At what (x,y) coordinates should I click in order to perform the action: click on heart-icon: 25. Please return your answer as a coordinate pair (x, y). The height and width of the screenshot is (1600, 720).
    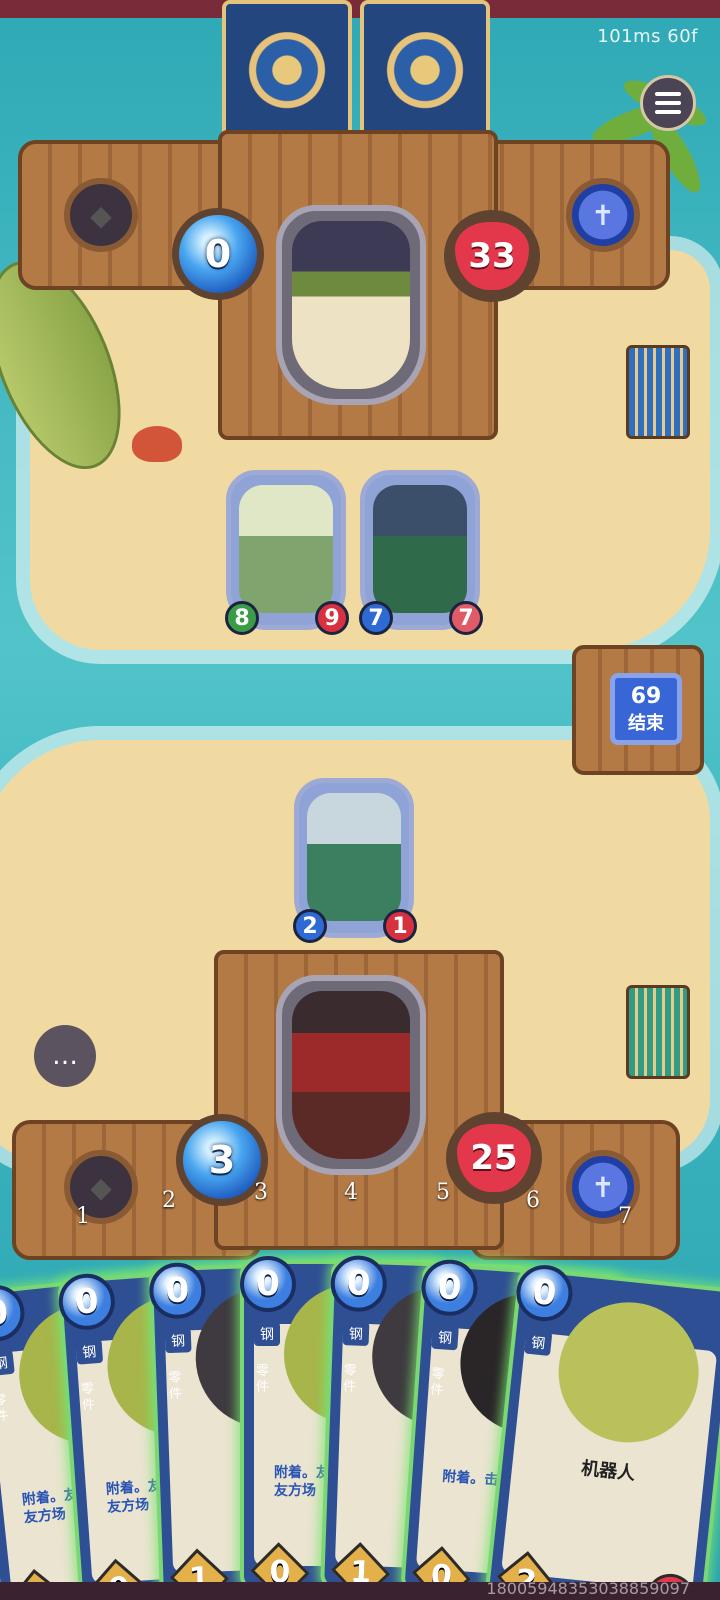
    Looking at the image, I should click on (494, 1158).